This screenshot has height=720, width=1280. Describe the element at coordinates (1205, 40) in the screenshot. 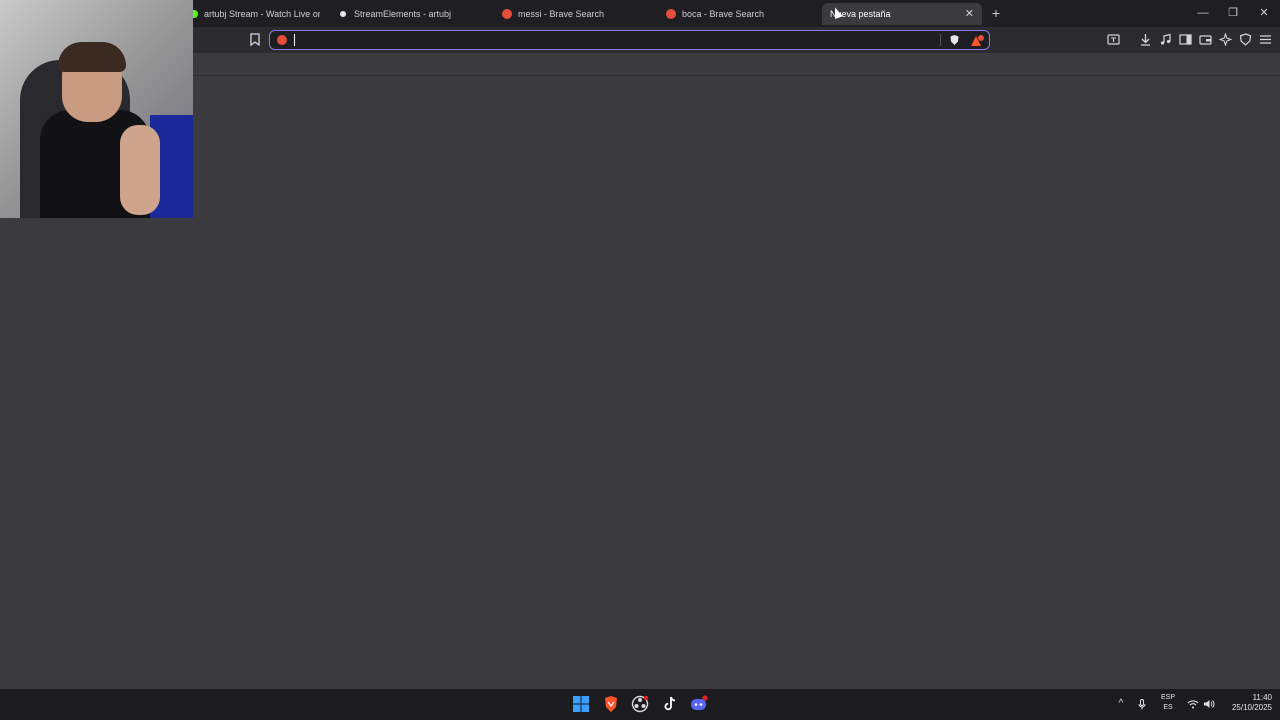

I see `wallet-icon` at that location.